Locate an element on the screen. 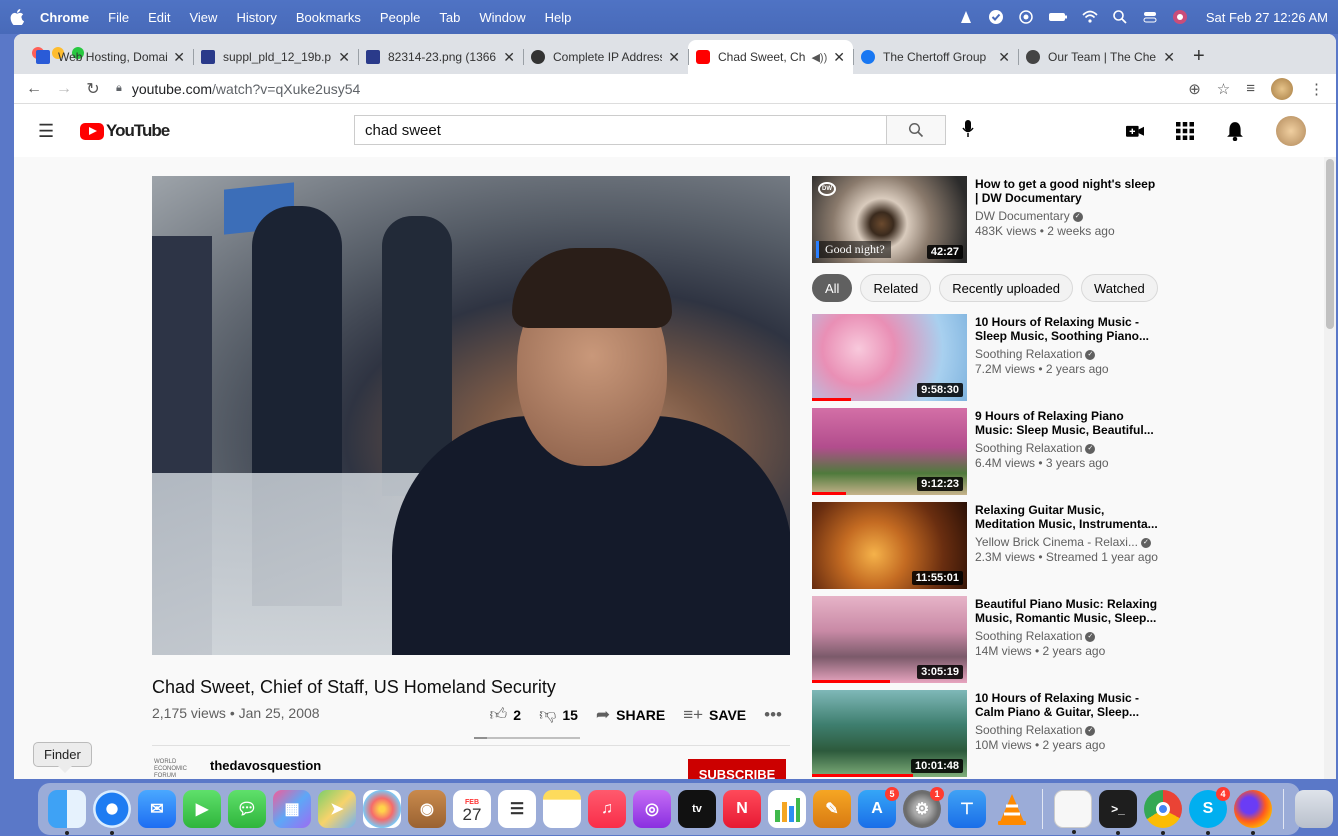  back-arrow-icon: ← is located at coordinates (34, 89).